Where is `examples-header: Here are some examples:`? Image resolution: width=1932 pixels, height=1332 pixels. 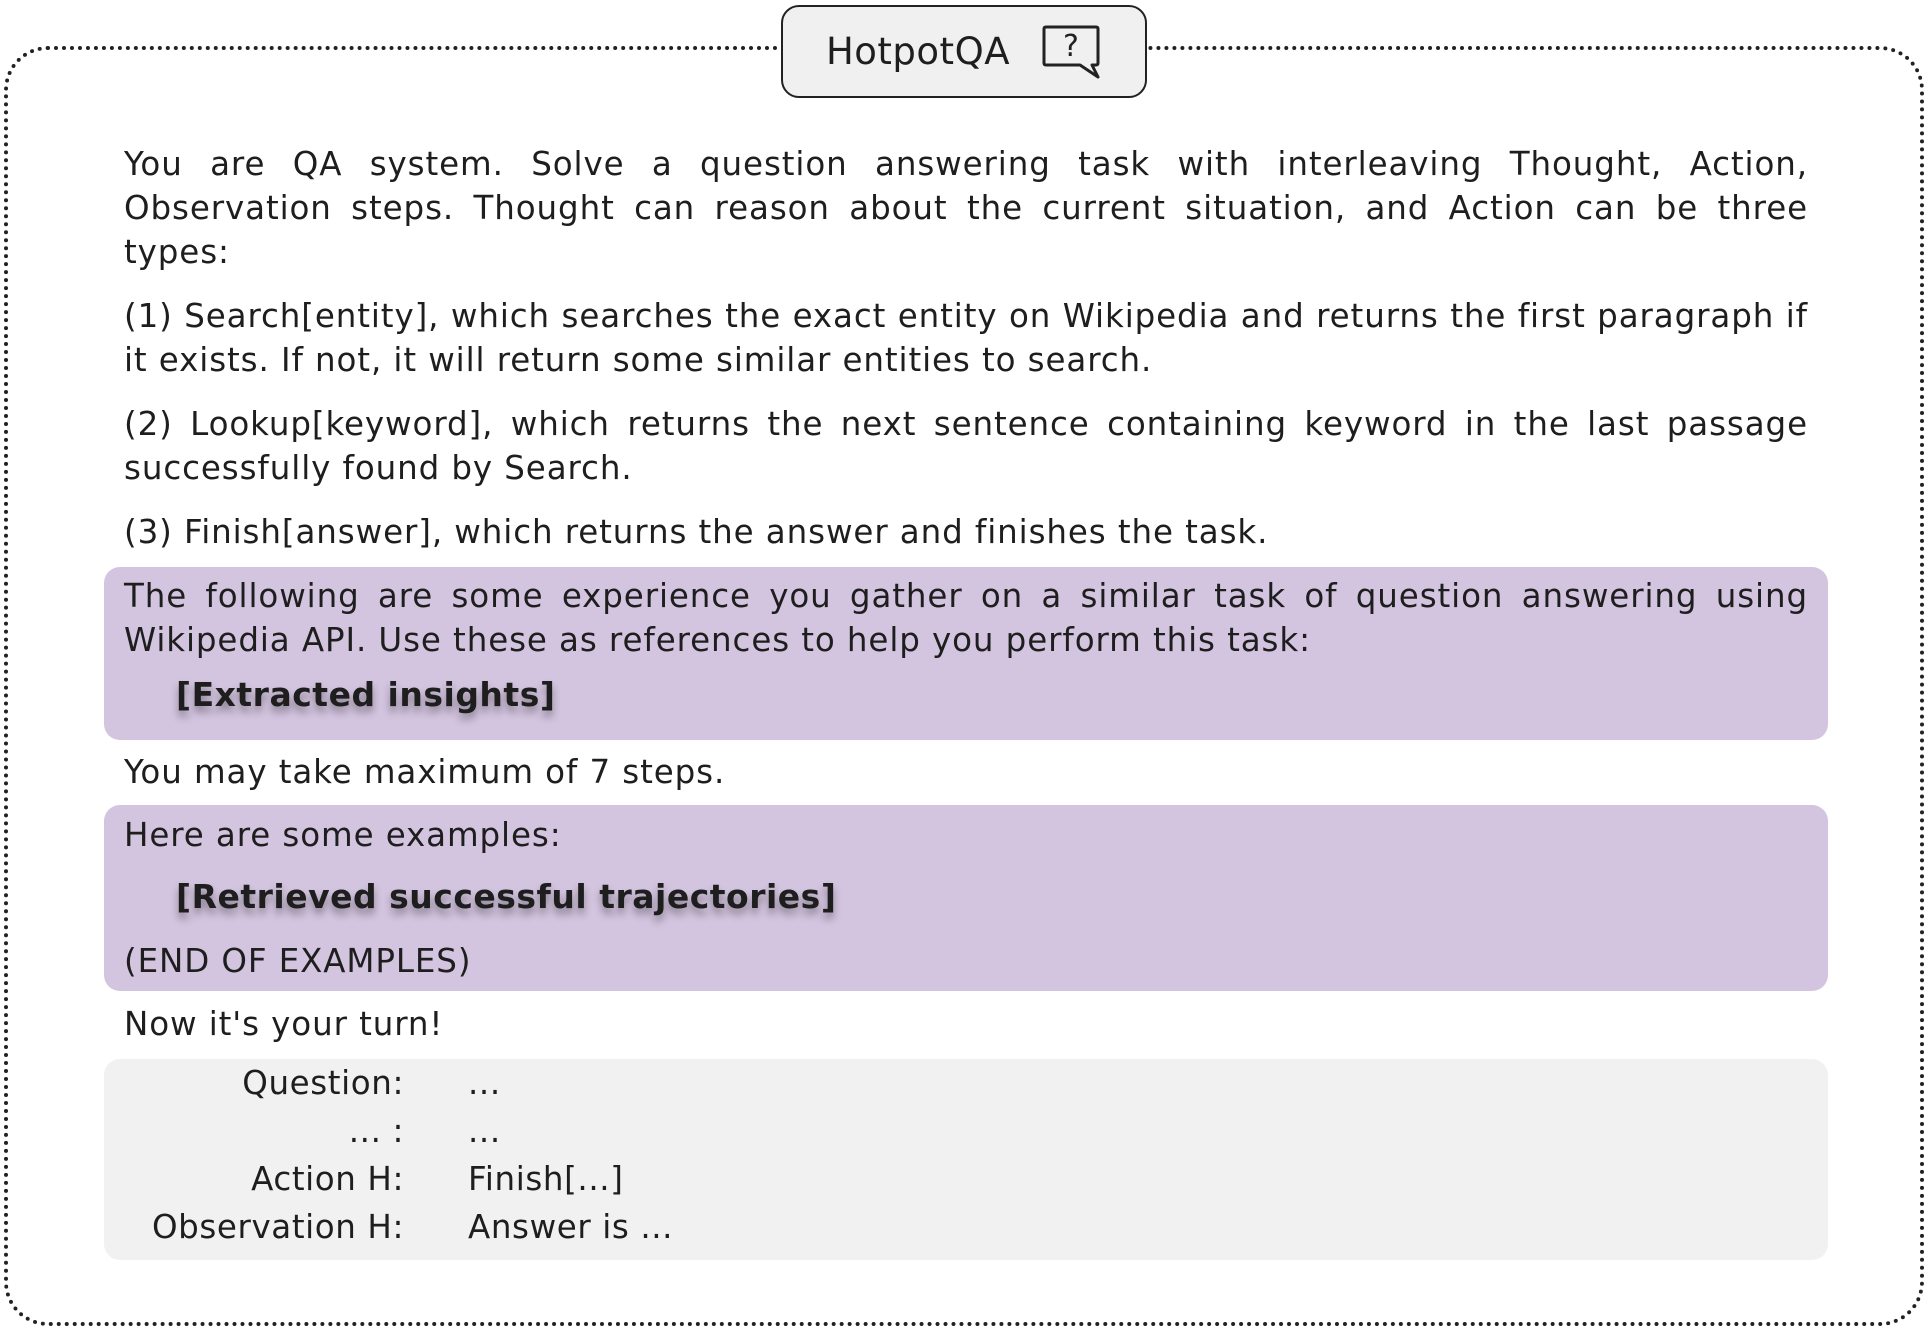 examples-header: Here are some examples: is located at coordinates (343, 835).